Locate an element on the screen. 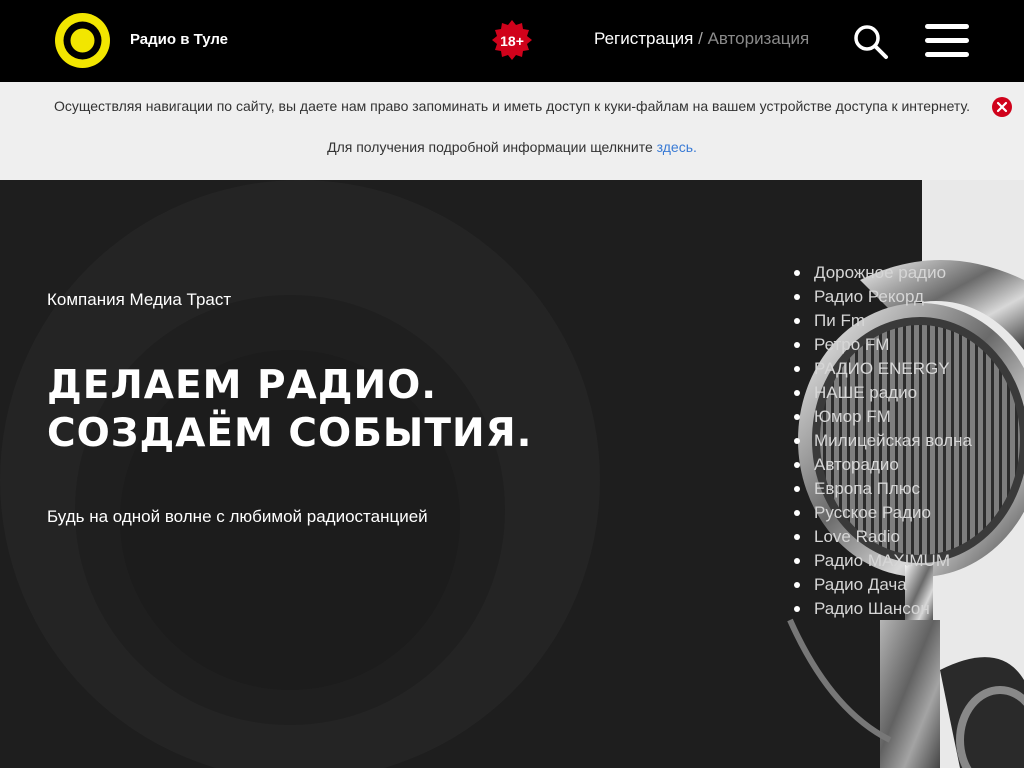 This screenshot has width=1024, height=768. hero-headline: ДЕЛАЕМ РАДИО. СОЗДАЁМ СОБЫТИЯ. is located at coordinates (289, 410).